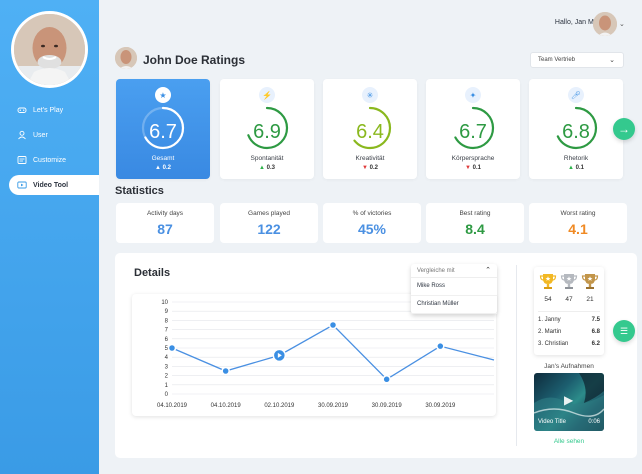  What do you see at coordinates (163, 95) in the screenshot?
I see `star-icon: ★` at bounding box center [163, 95].